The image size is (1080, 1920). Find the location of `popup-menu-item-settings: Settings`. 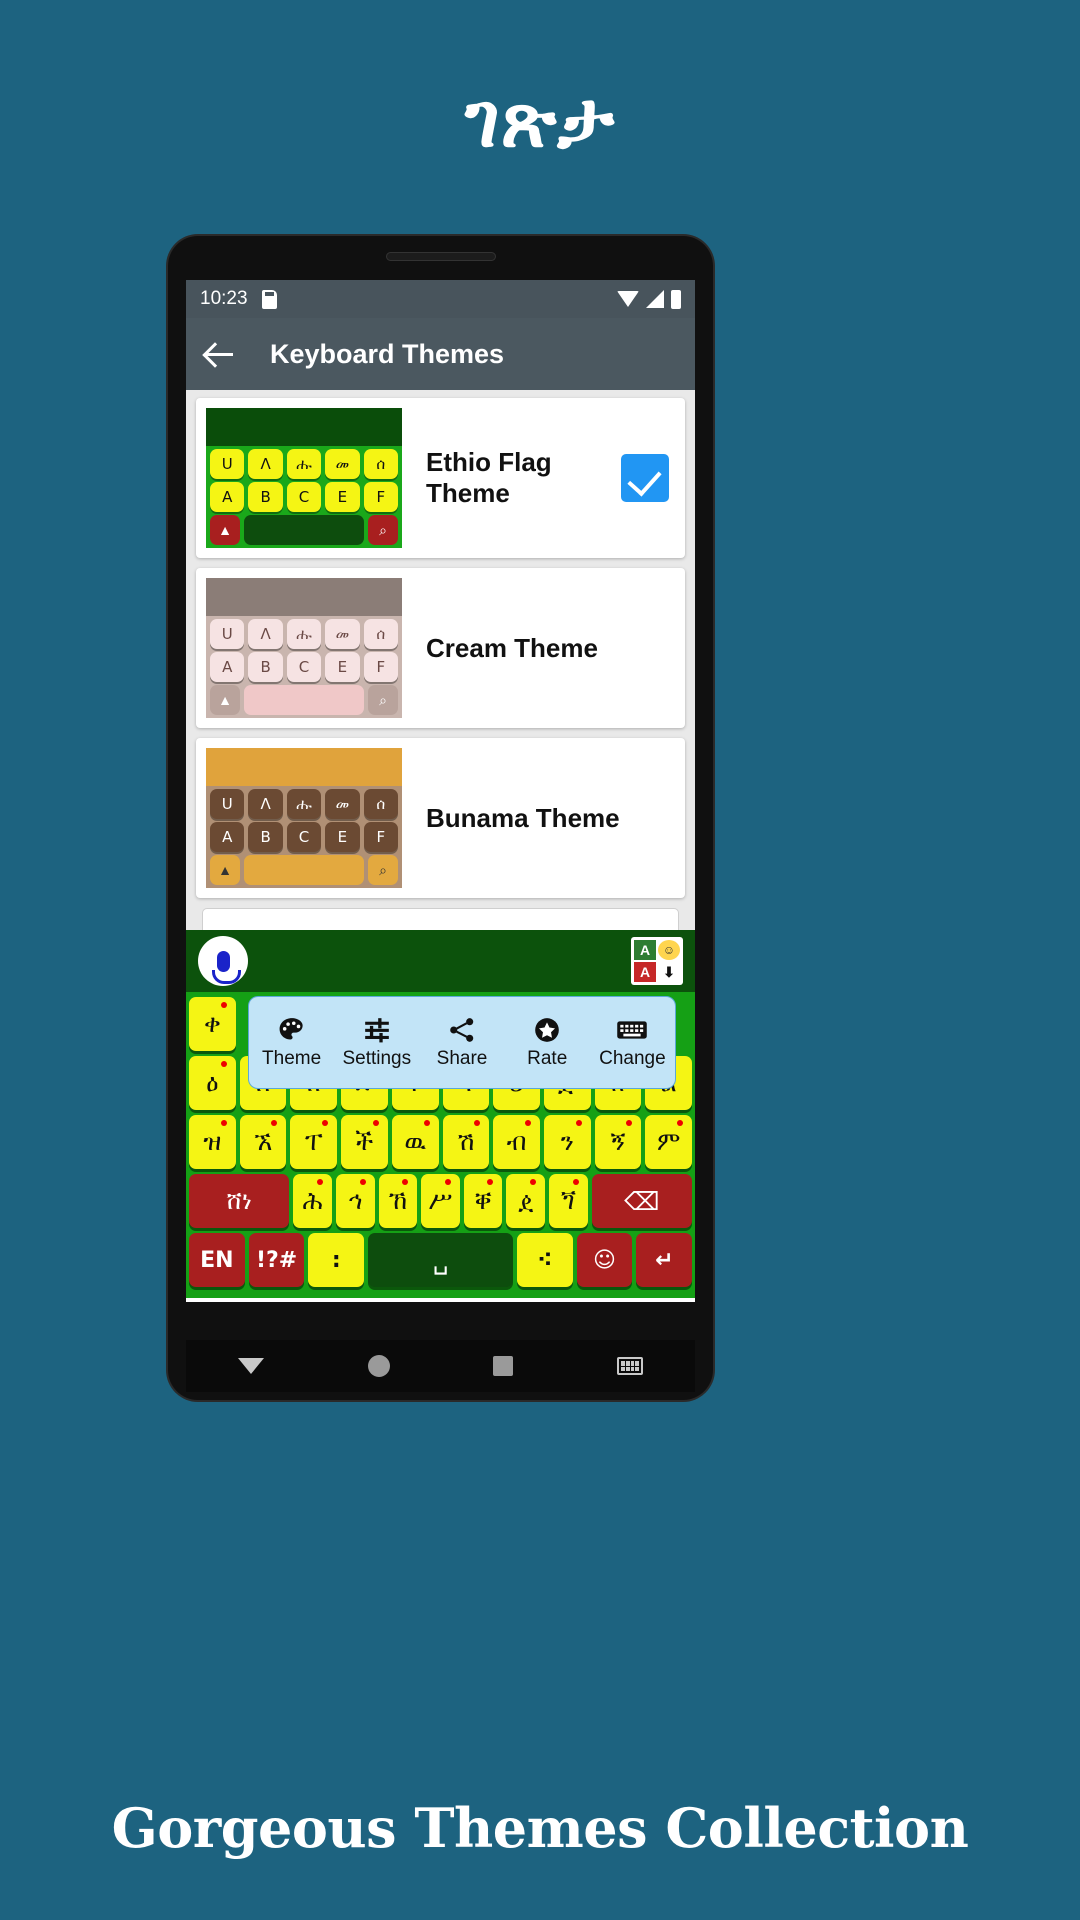

popup-menu-item-settings: Settings is located at coordinates (376, 1042).